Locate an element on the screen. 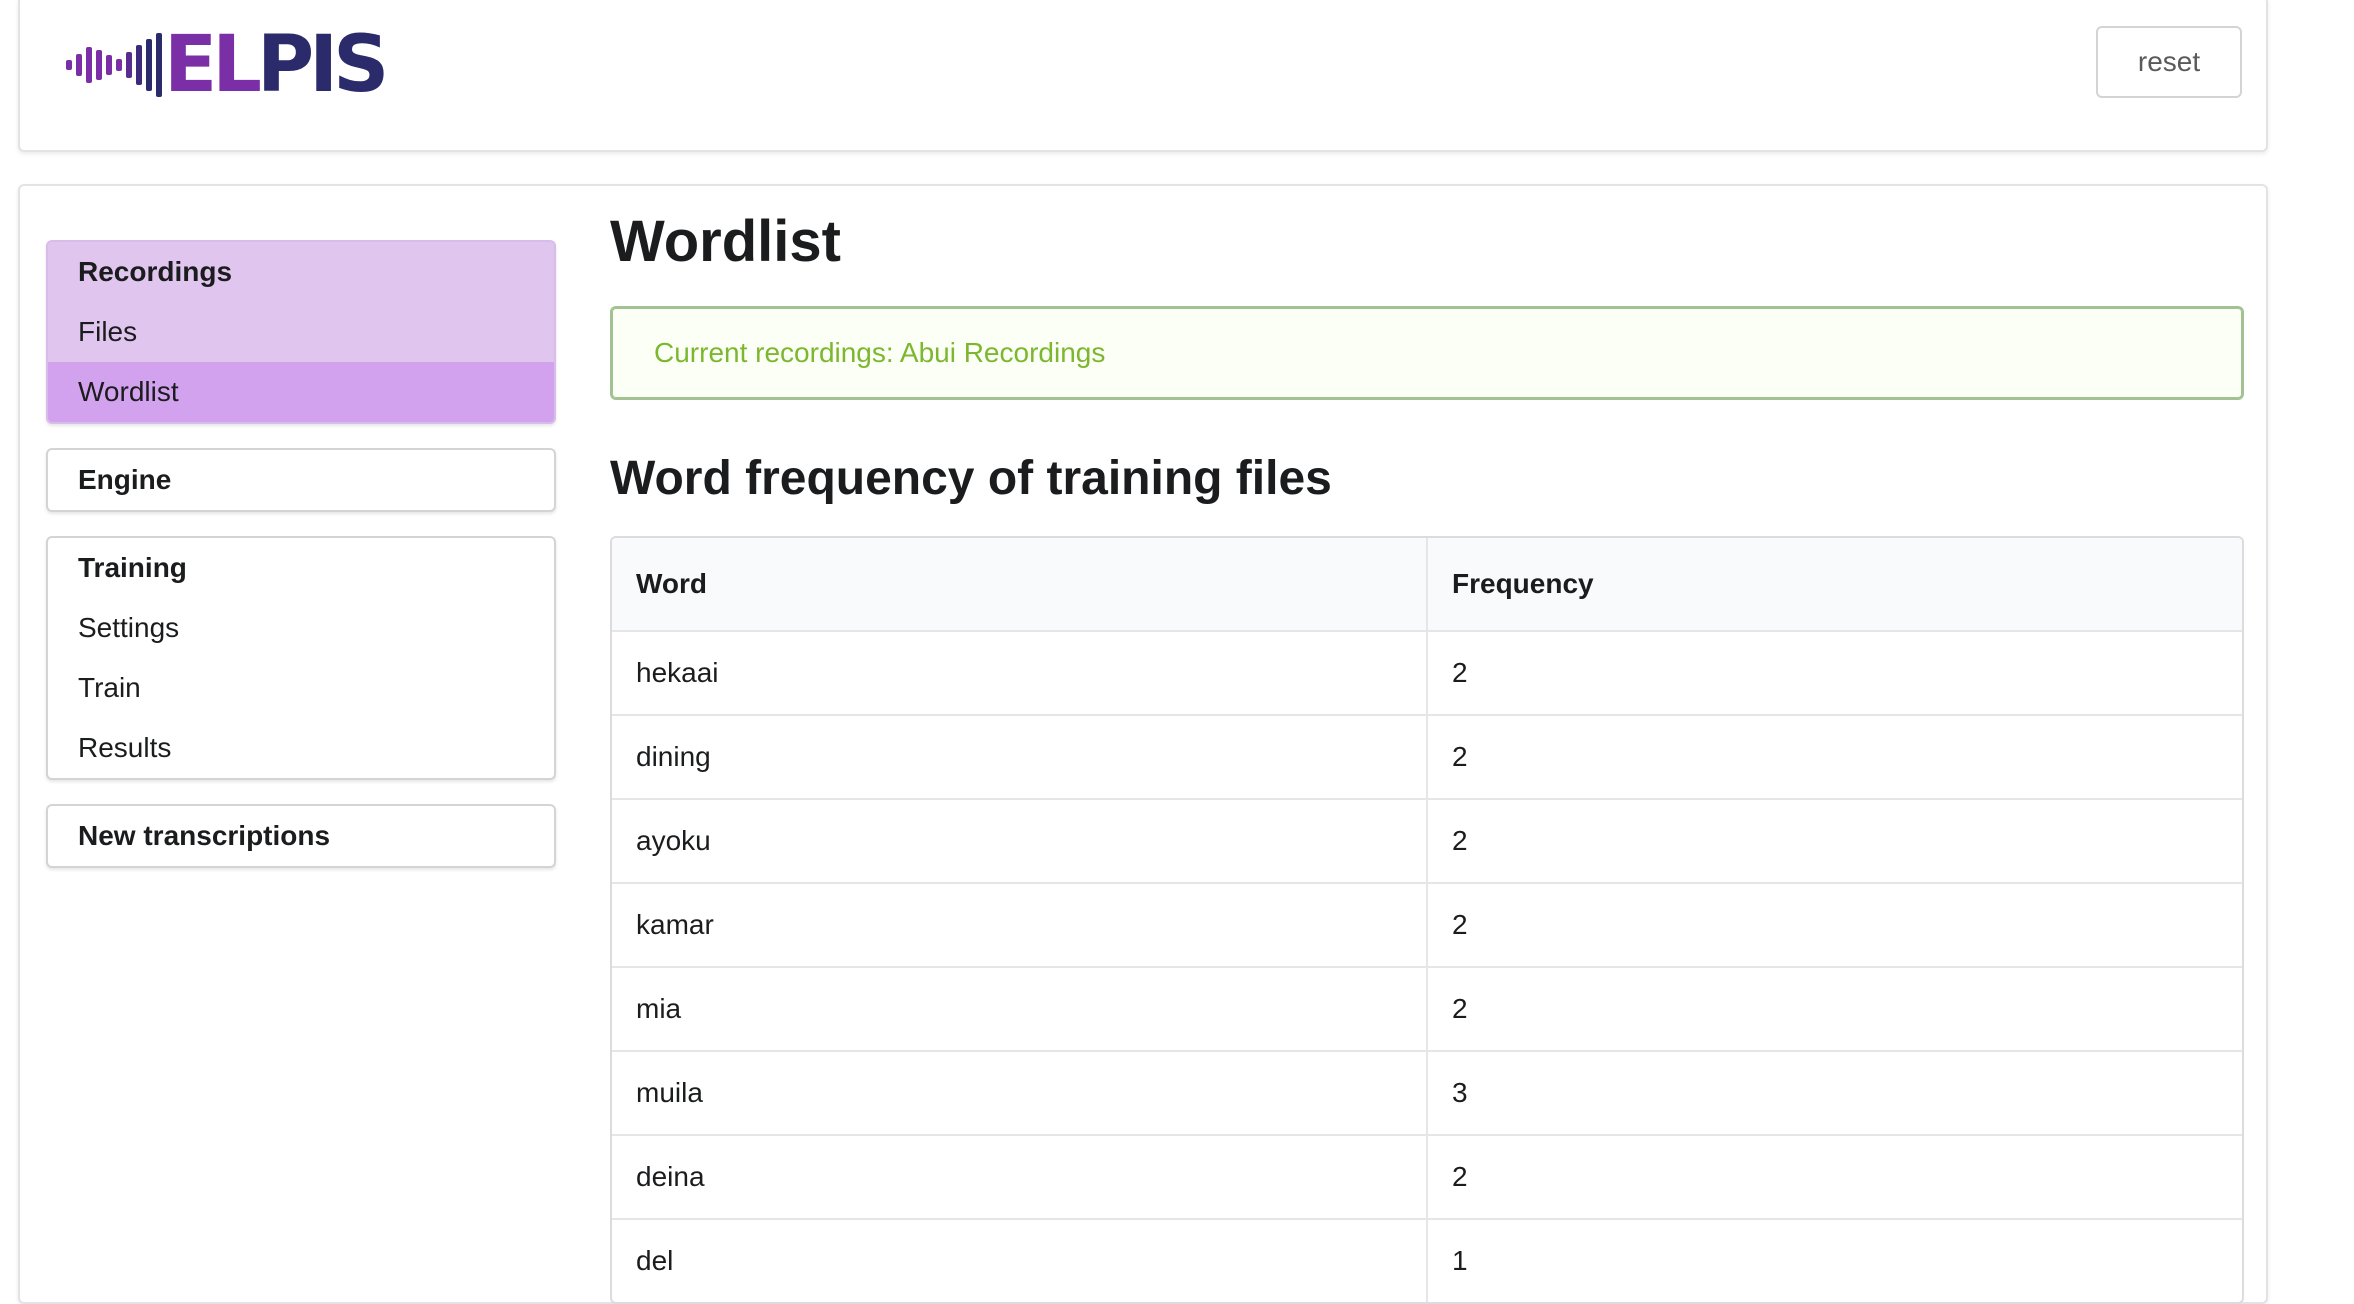  table-row: dining 2 is located at coordinates (1427, 756).